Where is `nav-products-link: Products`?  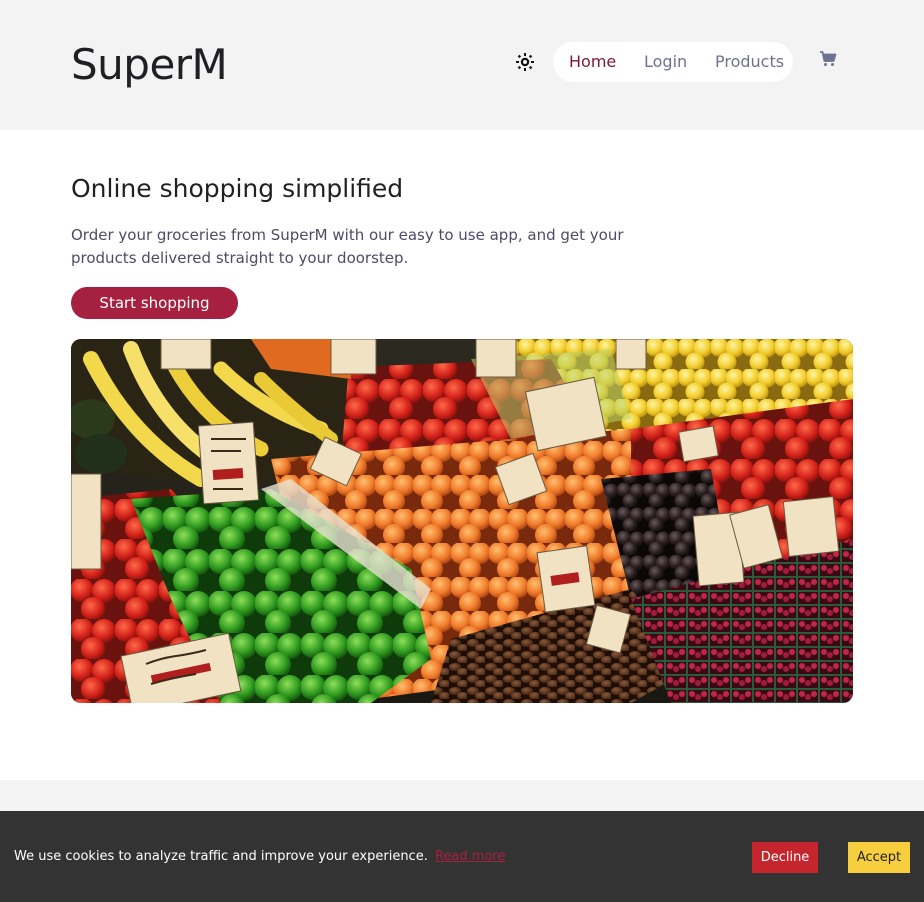 nav-products-link: Products is located at coordinates (749, 62).